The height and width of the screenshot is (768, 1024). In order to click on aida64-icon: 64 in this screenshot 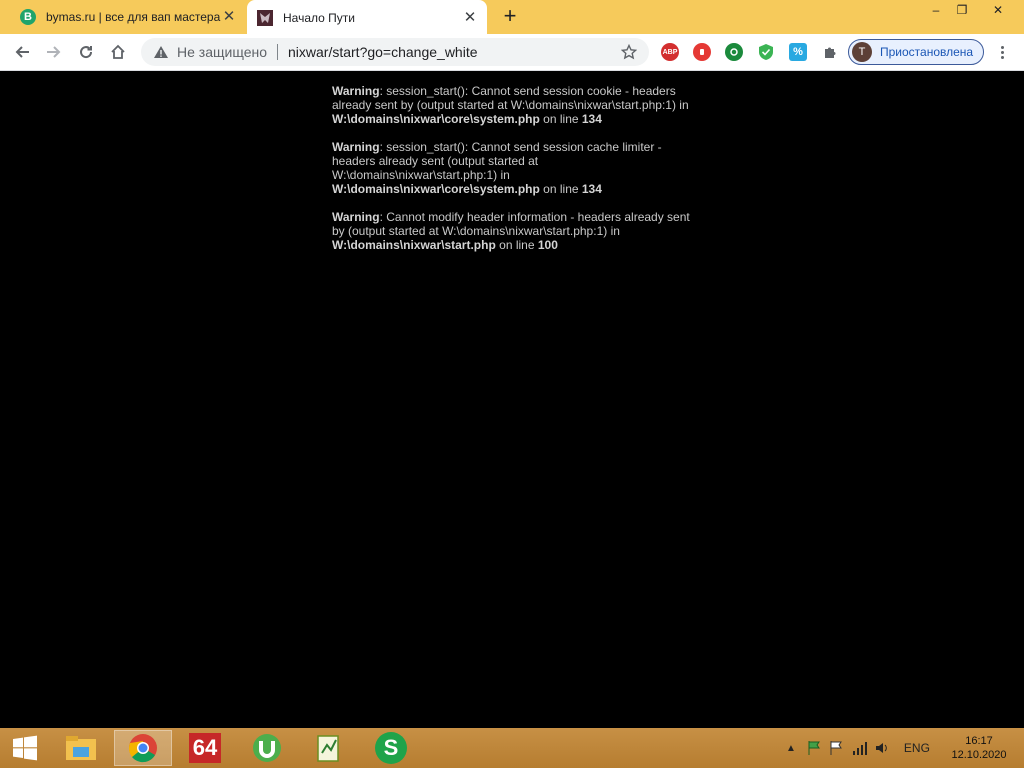, I will do `click(205, 748)`.